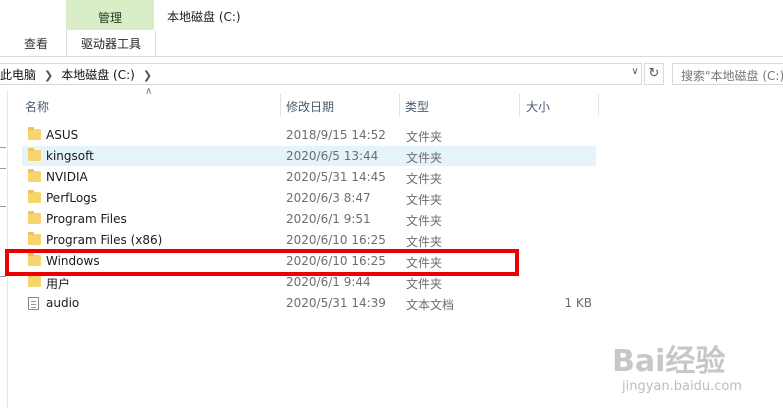 This screenshot has height=408, width=783. What do you see at coordinates (682, 386) in the screenshot?
I see `watermark-url: jingyan.baidu.com` at bounding box center [682, 386].